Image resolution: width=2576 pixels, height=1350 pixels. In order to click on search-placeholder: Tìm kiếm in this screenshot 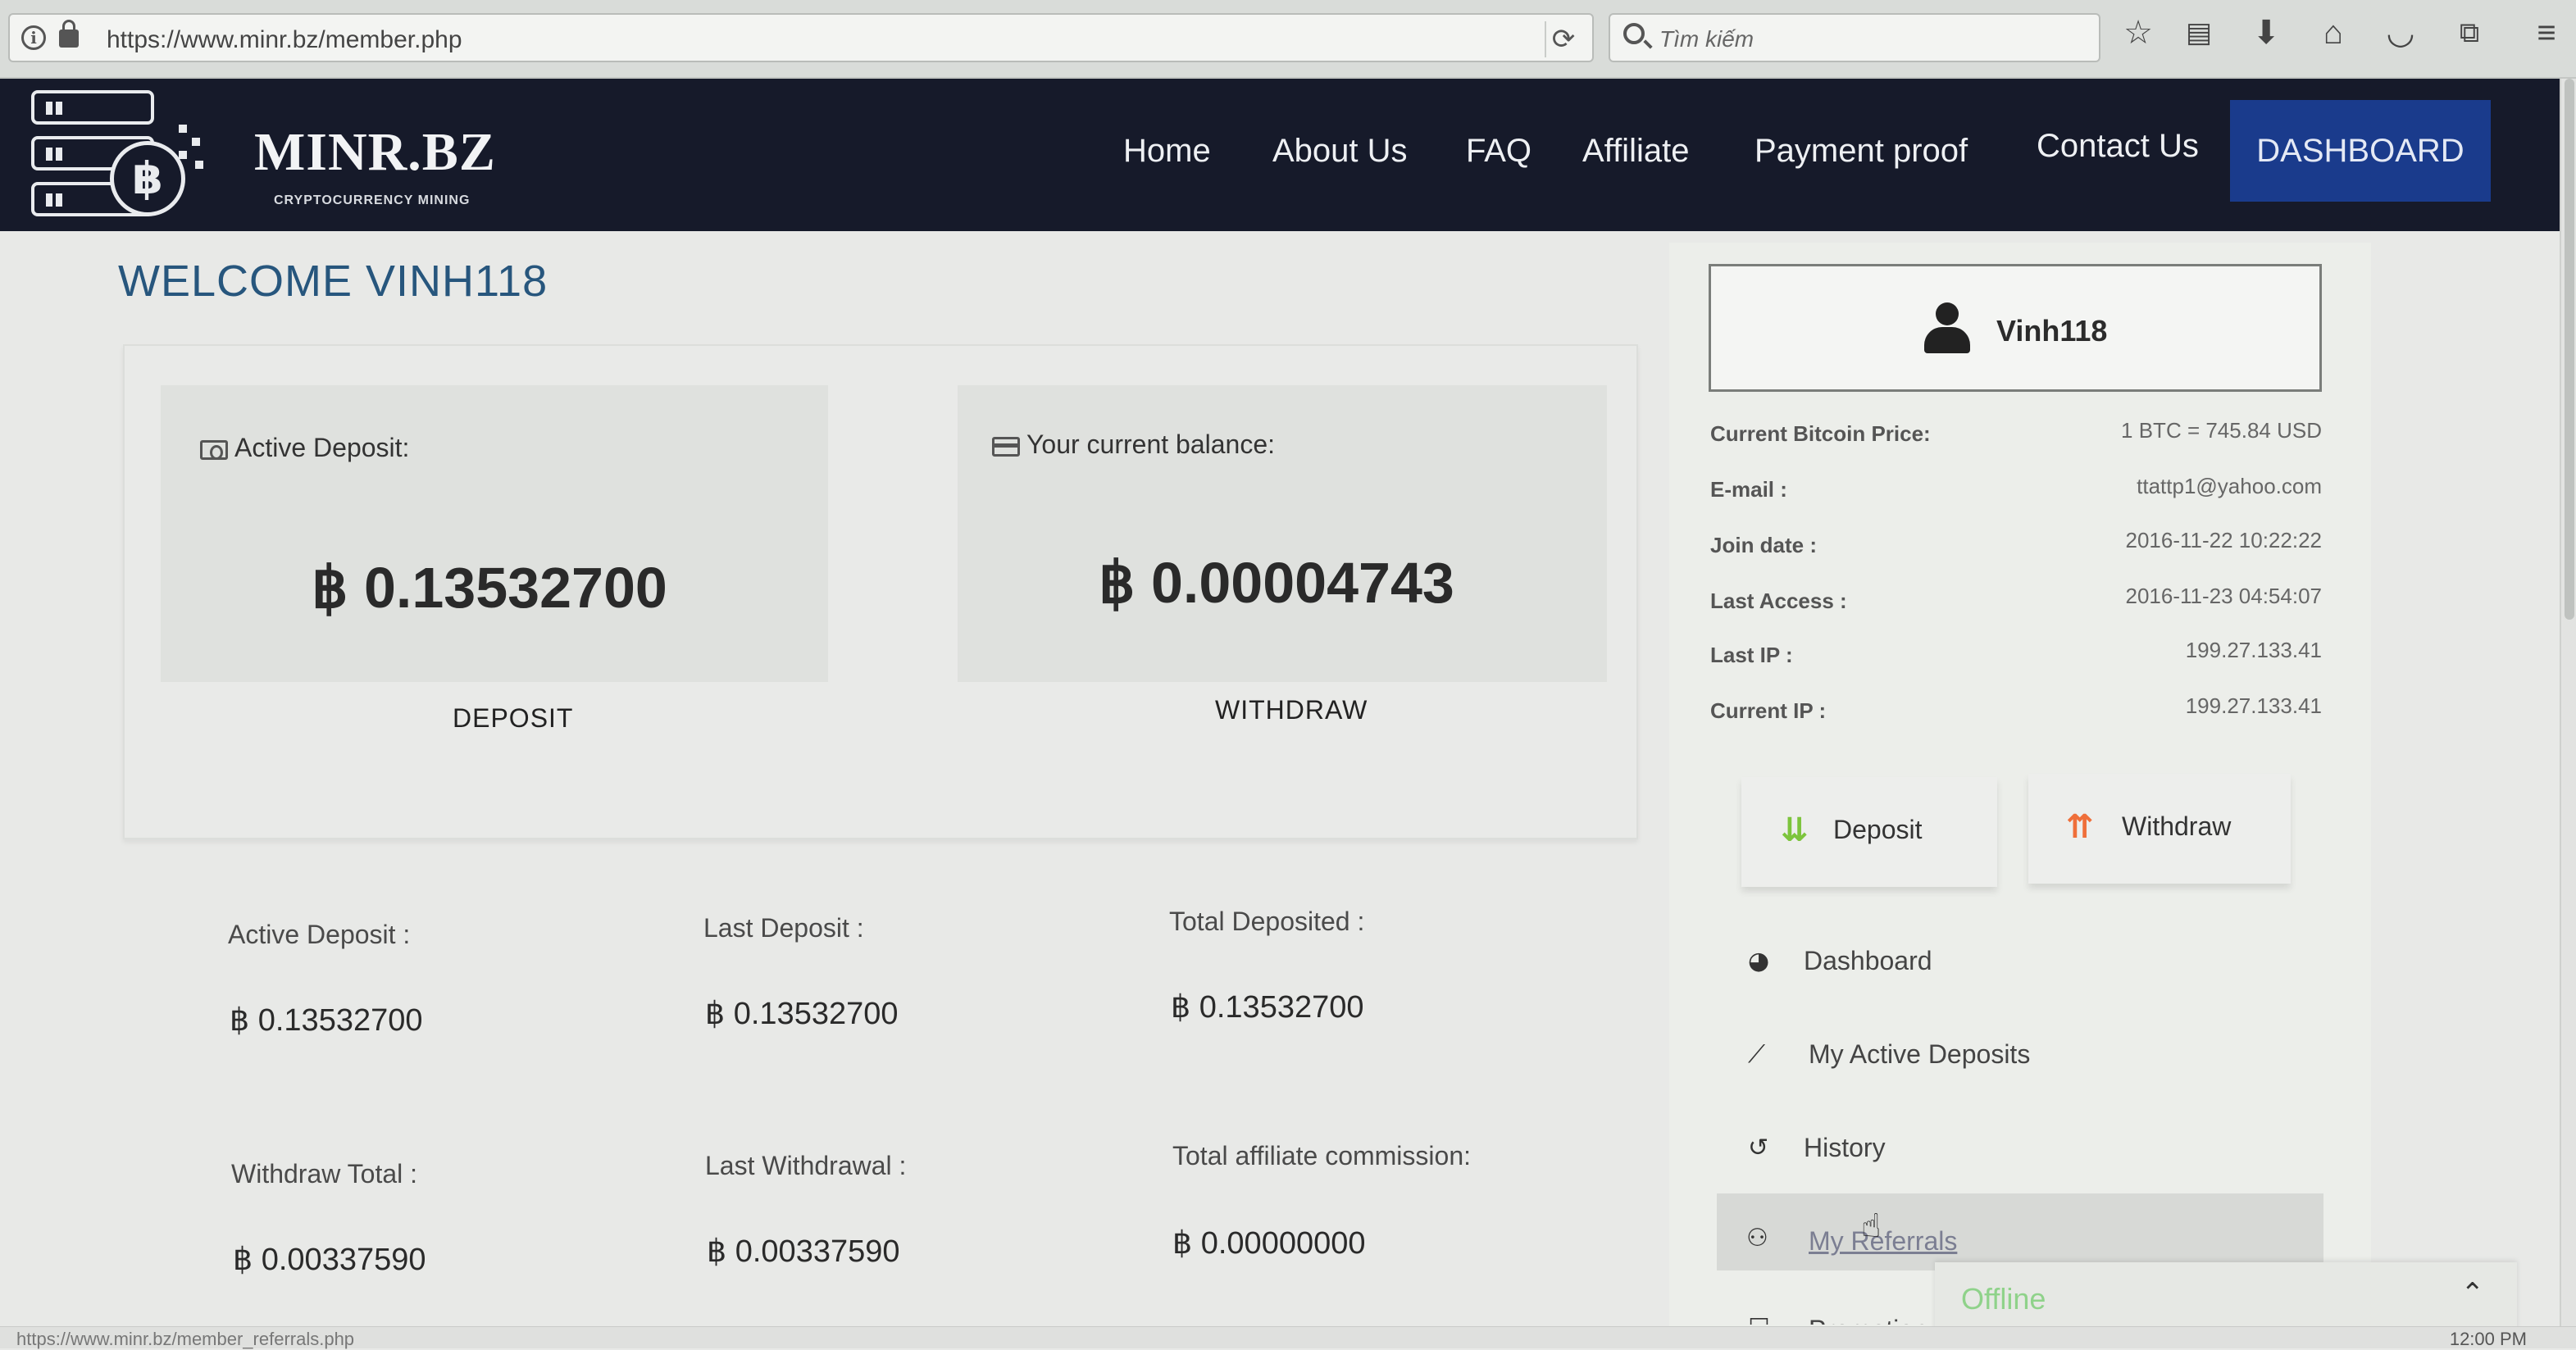, I will do `click(1707, 39)`.